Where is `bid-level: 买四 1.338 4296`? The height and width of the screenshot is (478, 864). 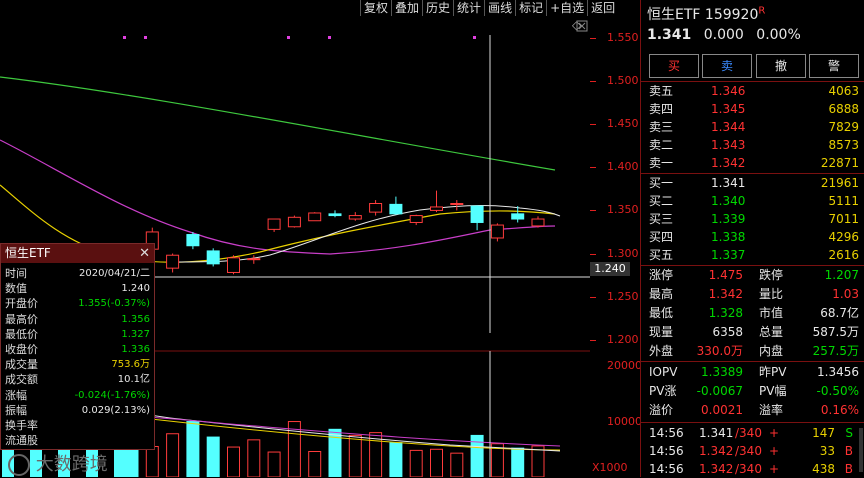
bid-level: 买四 1.338 4296 is located at coordinates (752, 237).